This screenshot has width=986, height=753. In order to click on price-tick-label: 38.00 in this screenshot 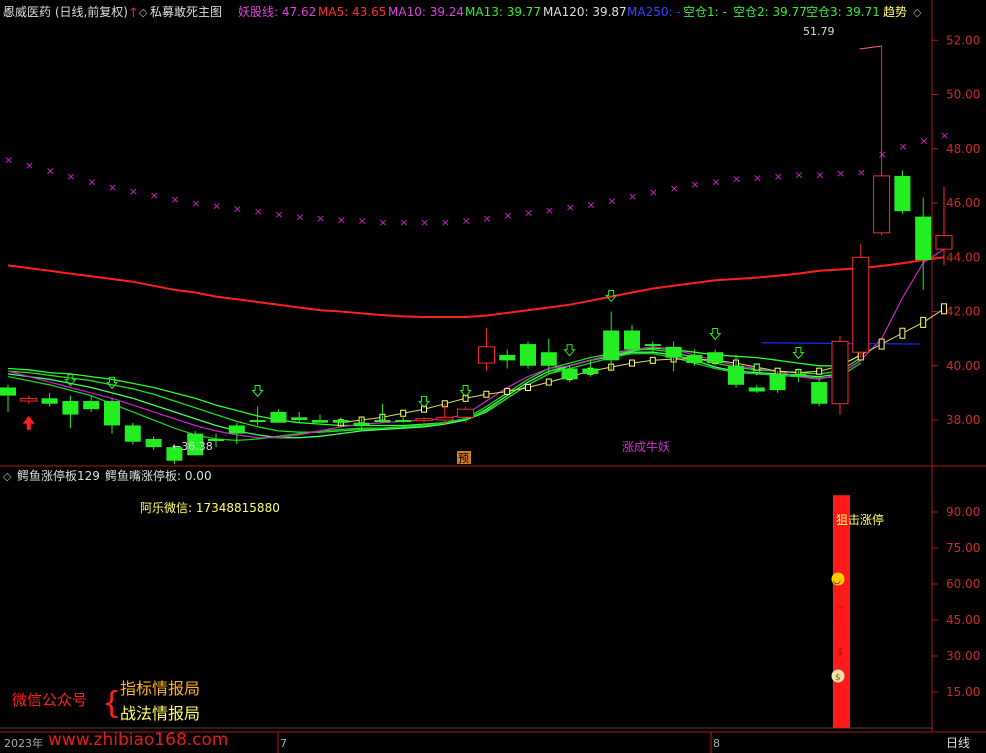, I will do `click(963, 420)`.